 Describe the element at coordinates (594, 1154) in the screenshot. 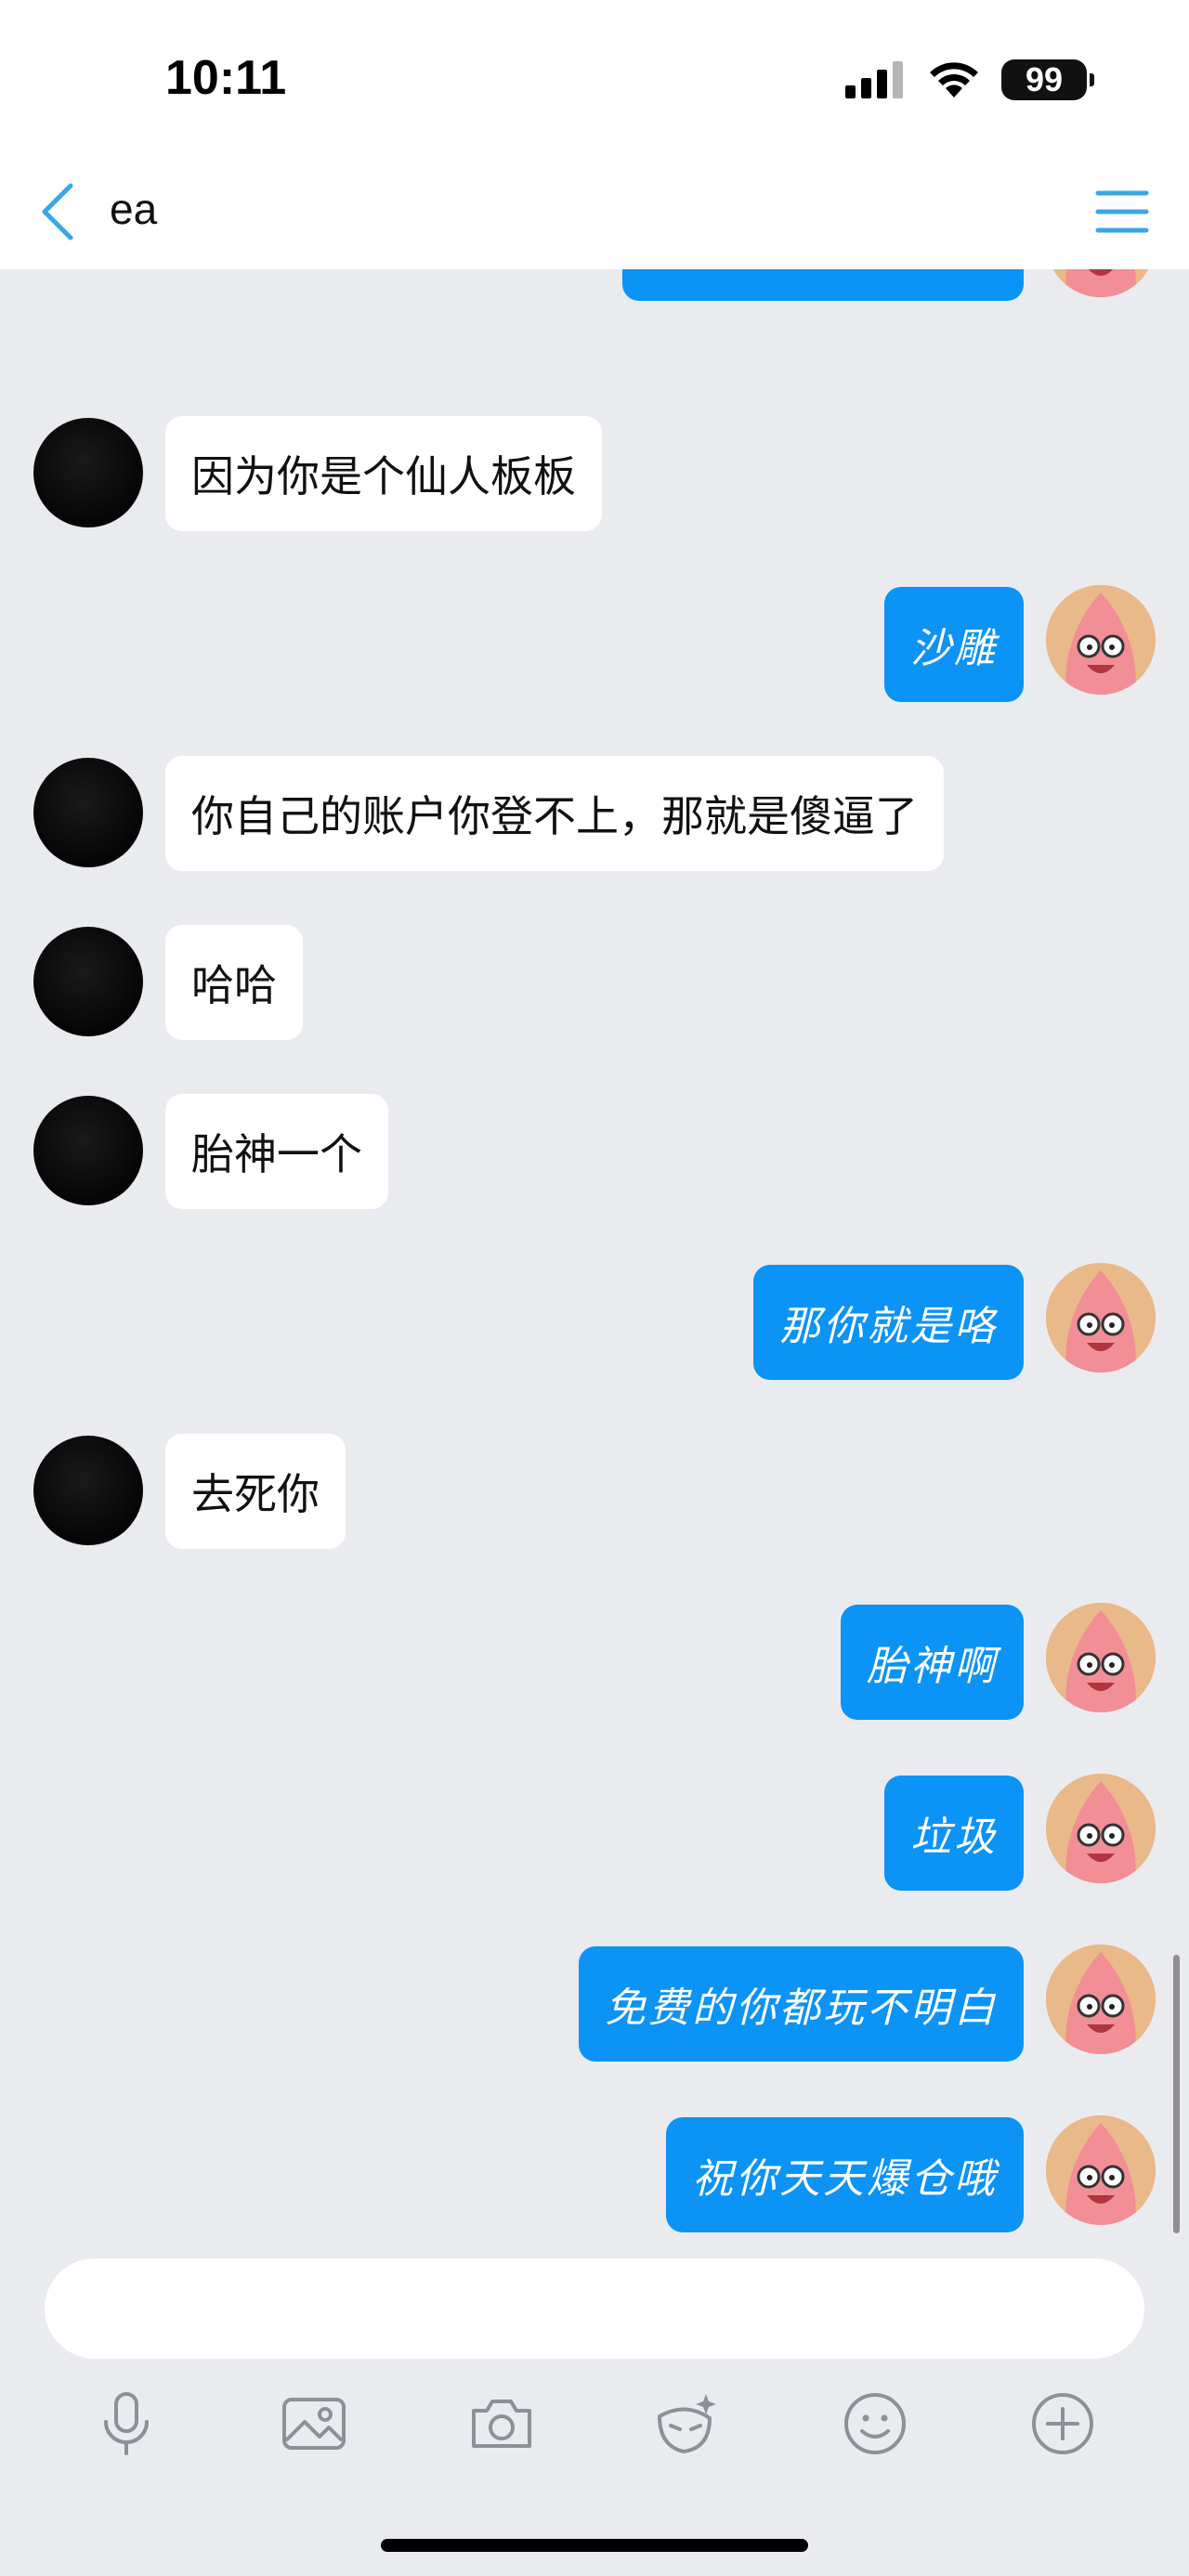

I see `message-incoming: 胎神一个` at that location.